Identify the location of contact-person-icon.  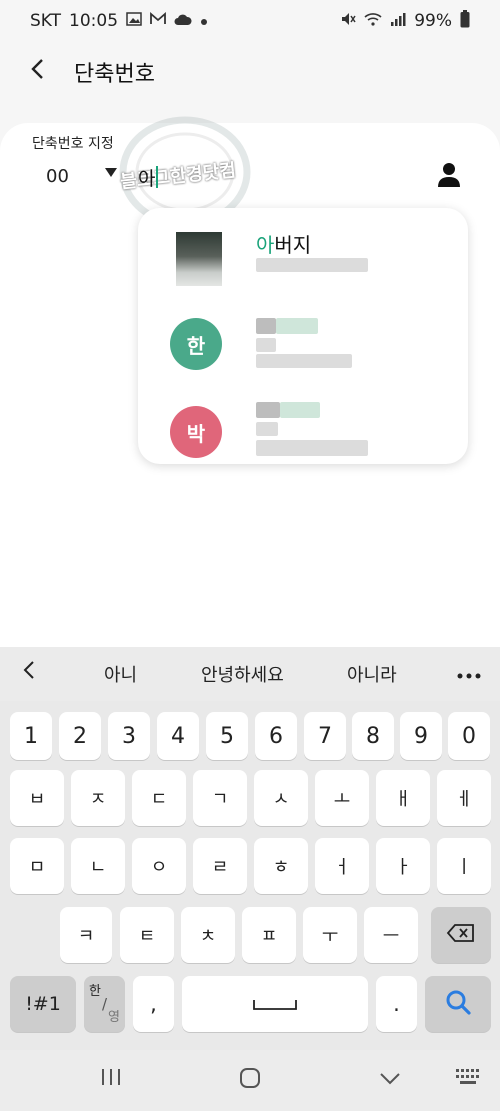
(449, 175).